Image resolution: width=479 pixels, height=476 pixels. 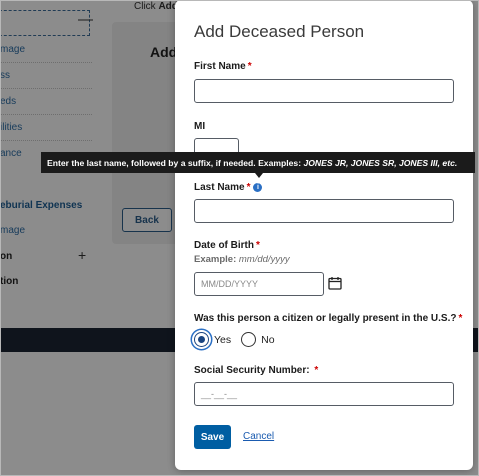 I want to click on last-name-label: Last Name * i, so click(x=228, y=187).